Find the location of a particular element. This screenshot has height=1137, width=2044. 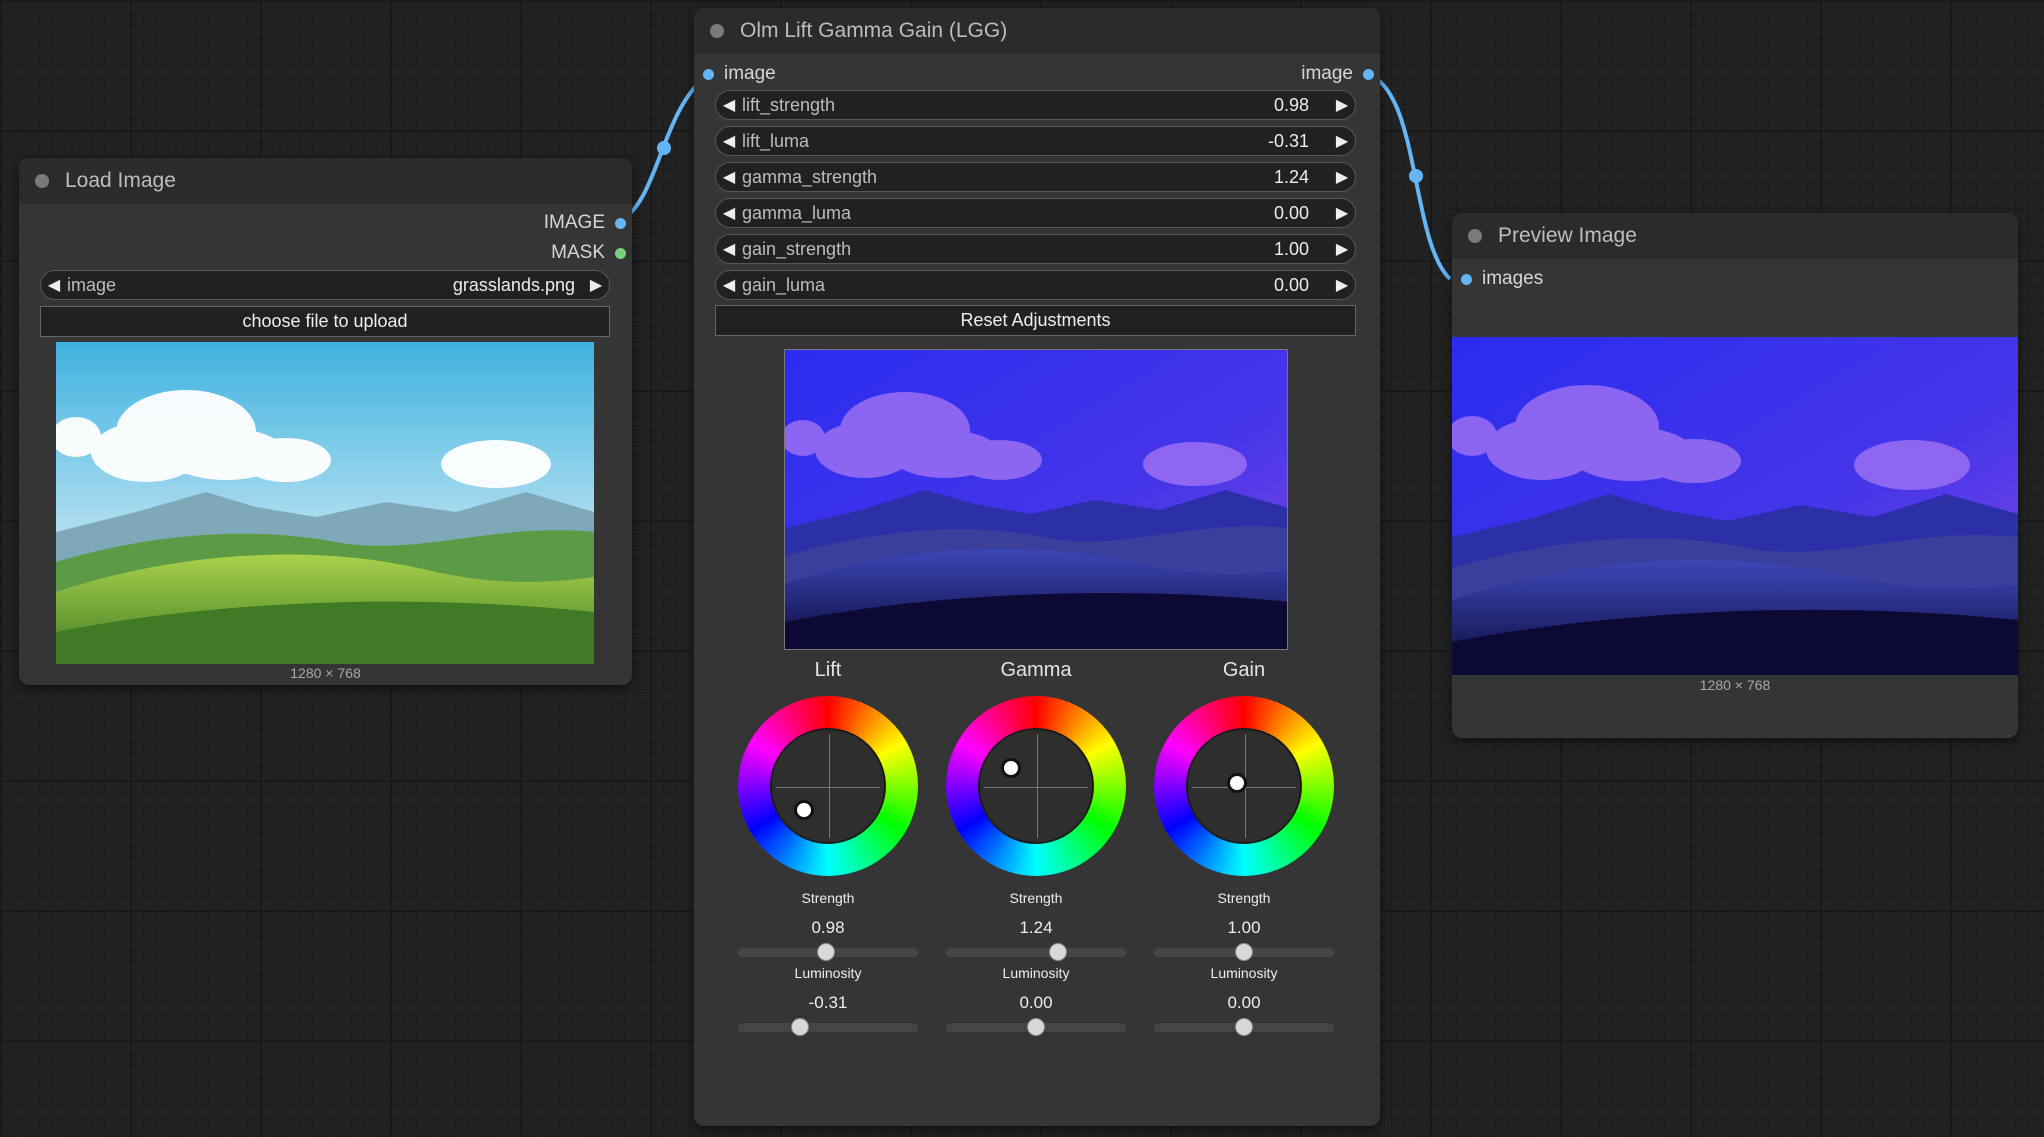

gamma-luminosity-value: 0.00 is located at coordinates (1036, 1002).